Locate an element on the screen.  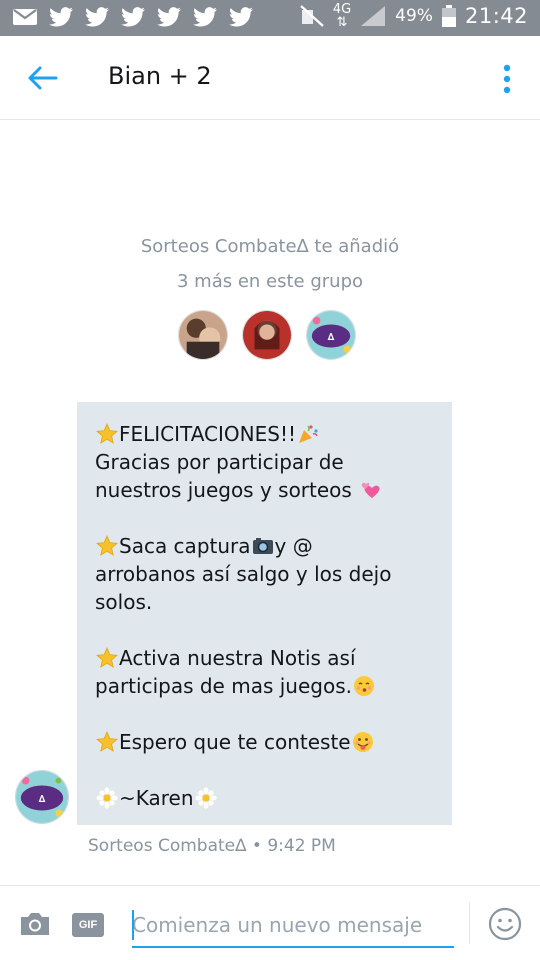
conversation-header: Bian + 2 is located at coordinates (270, 78).